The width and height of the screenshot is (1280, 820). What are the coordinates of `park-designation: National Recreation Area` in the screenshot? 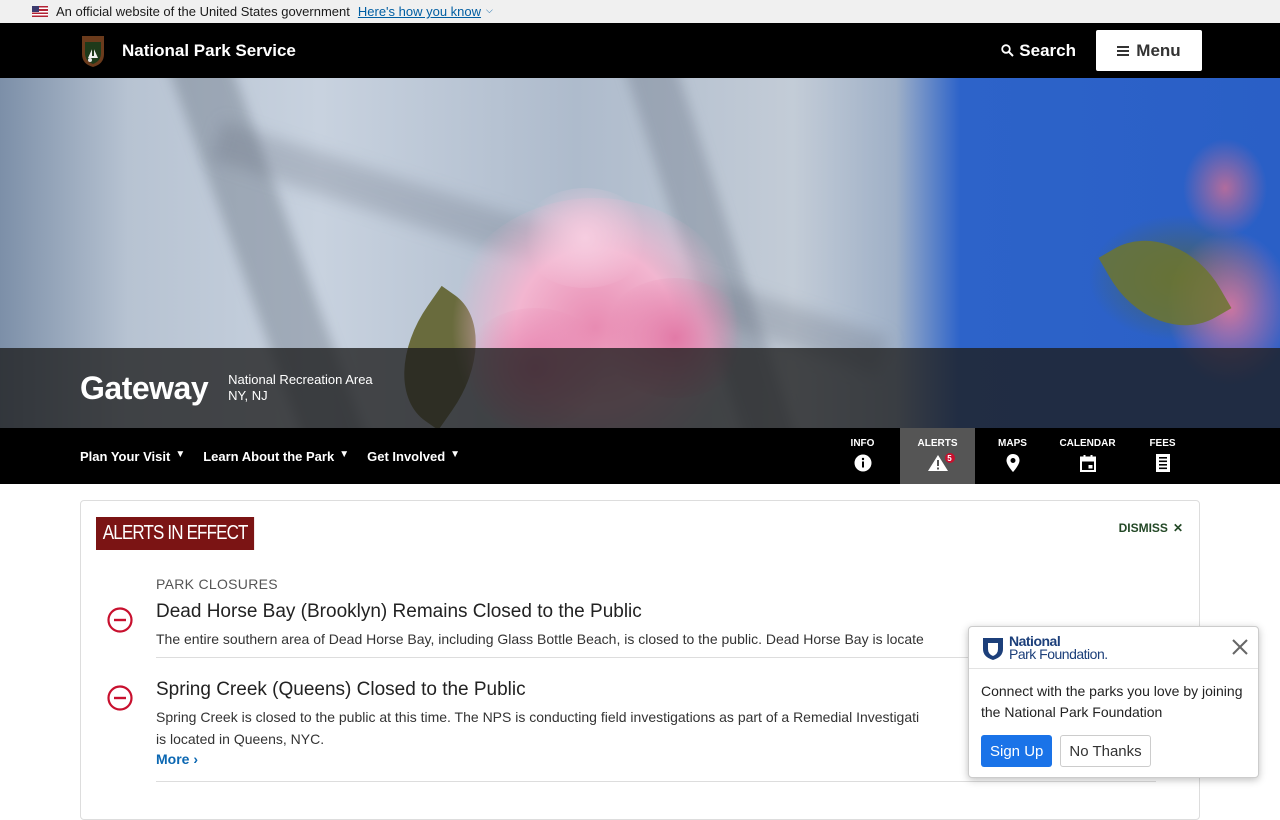 It's located at (300, 379).